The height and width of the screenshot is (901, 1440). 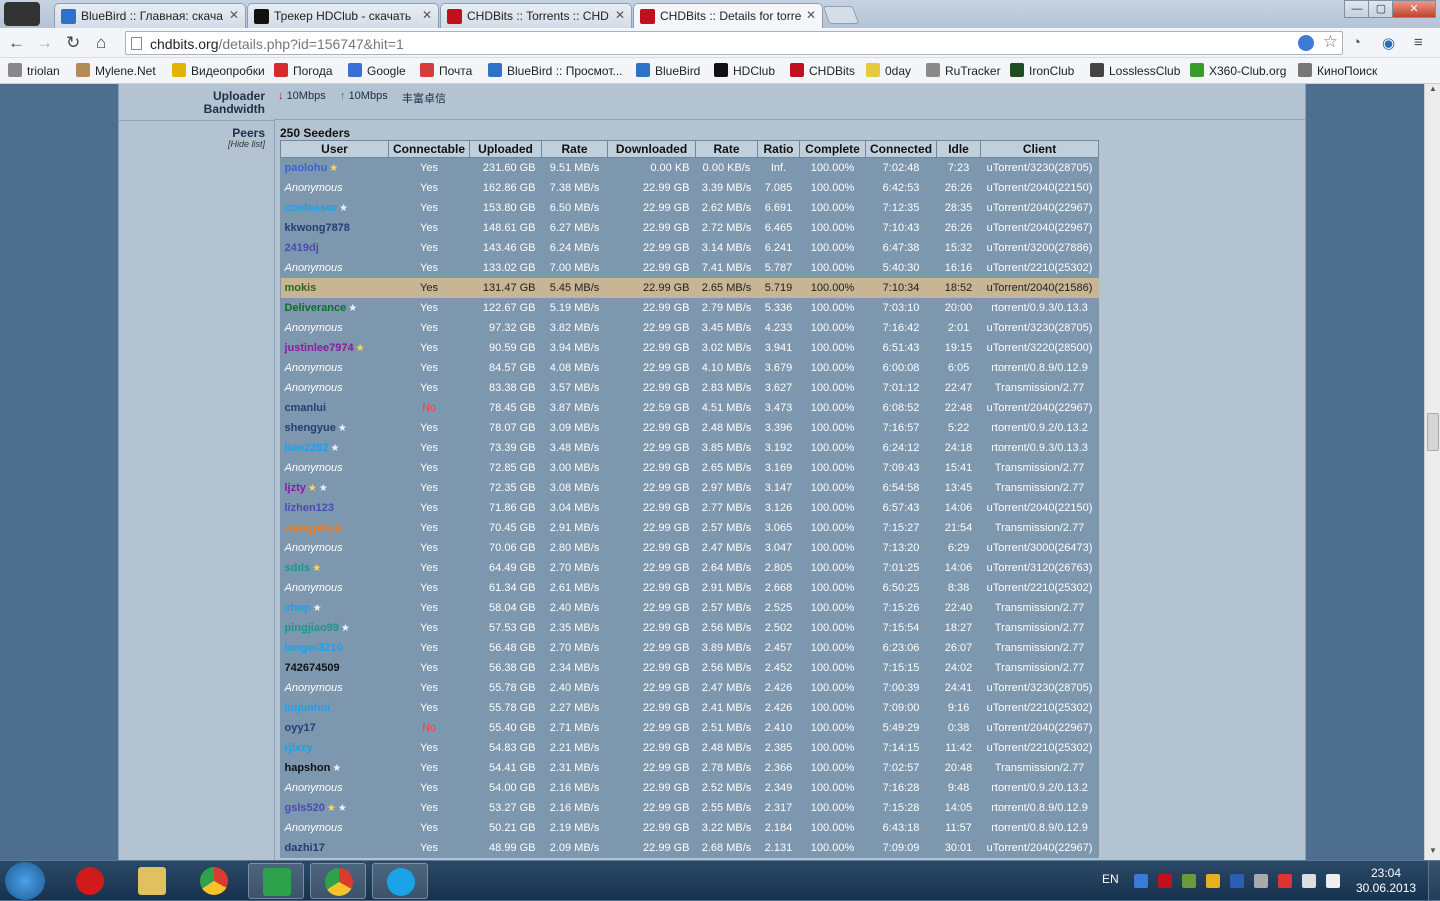 I want to click on user-link: ljzty, so click(x=295, y=488).